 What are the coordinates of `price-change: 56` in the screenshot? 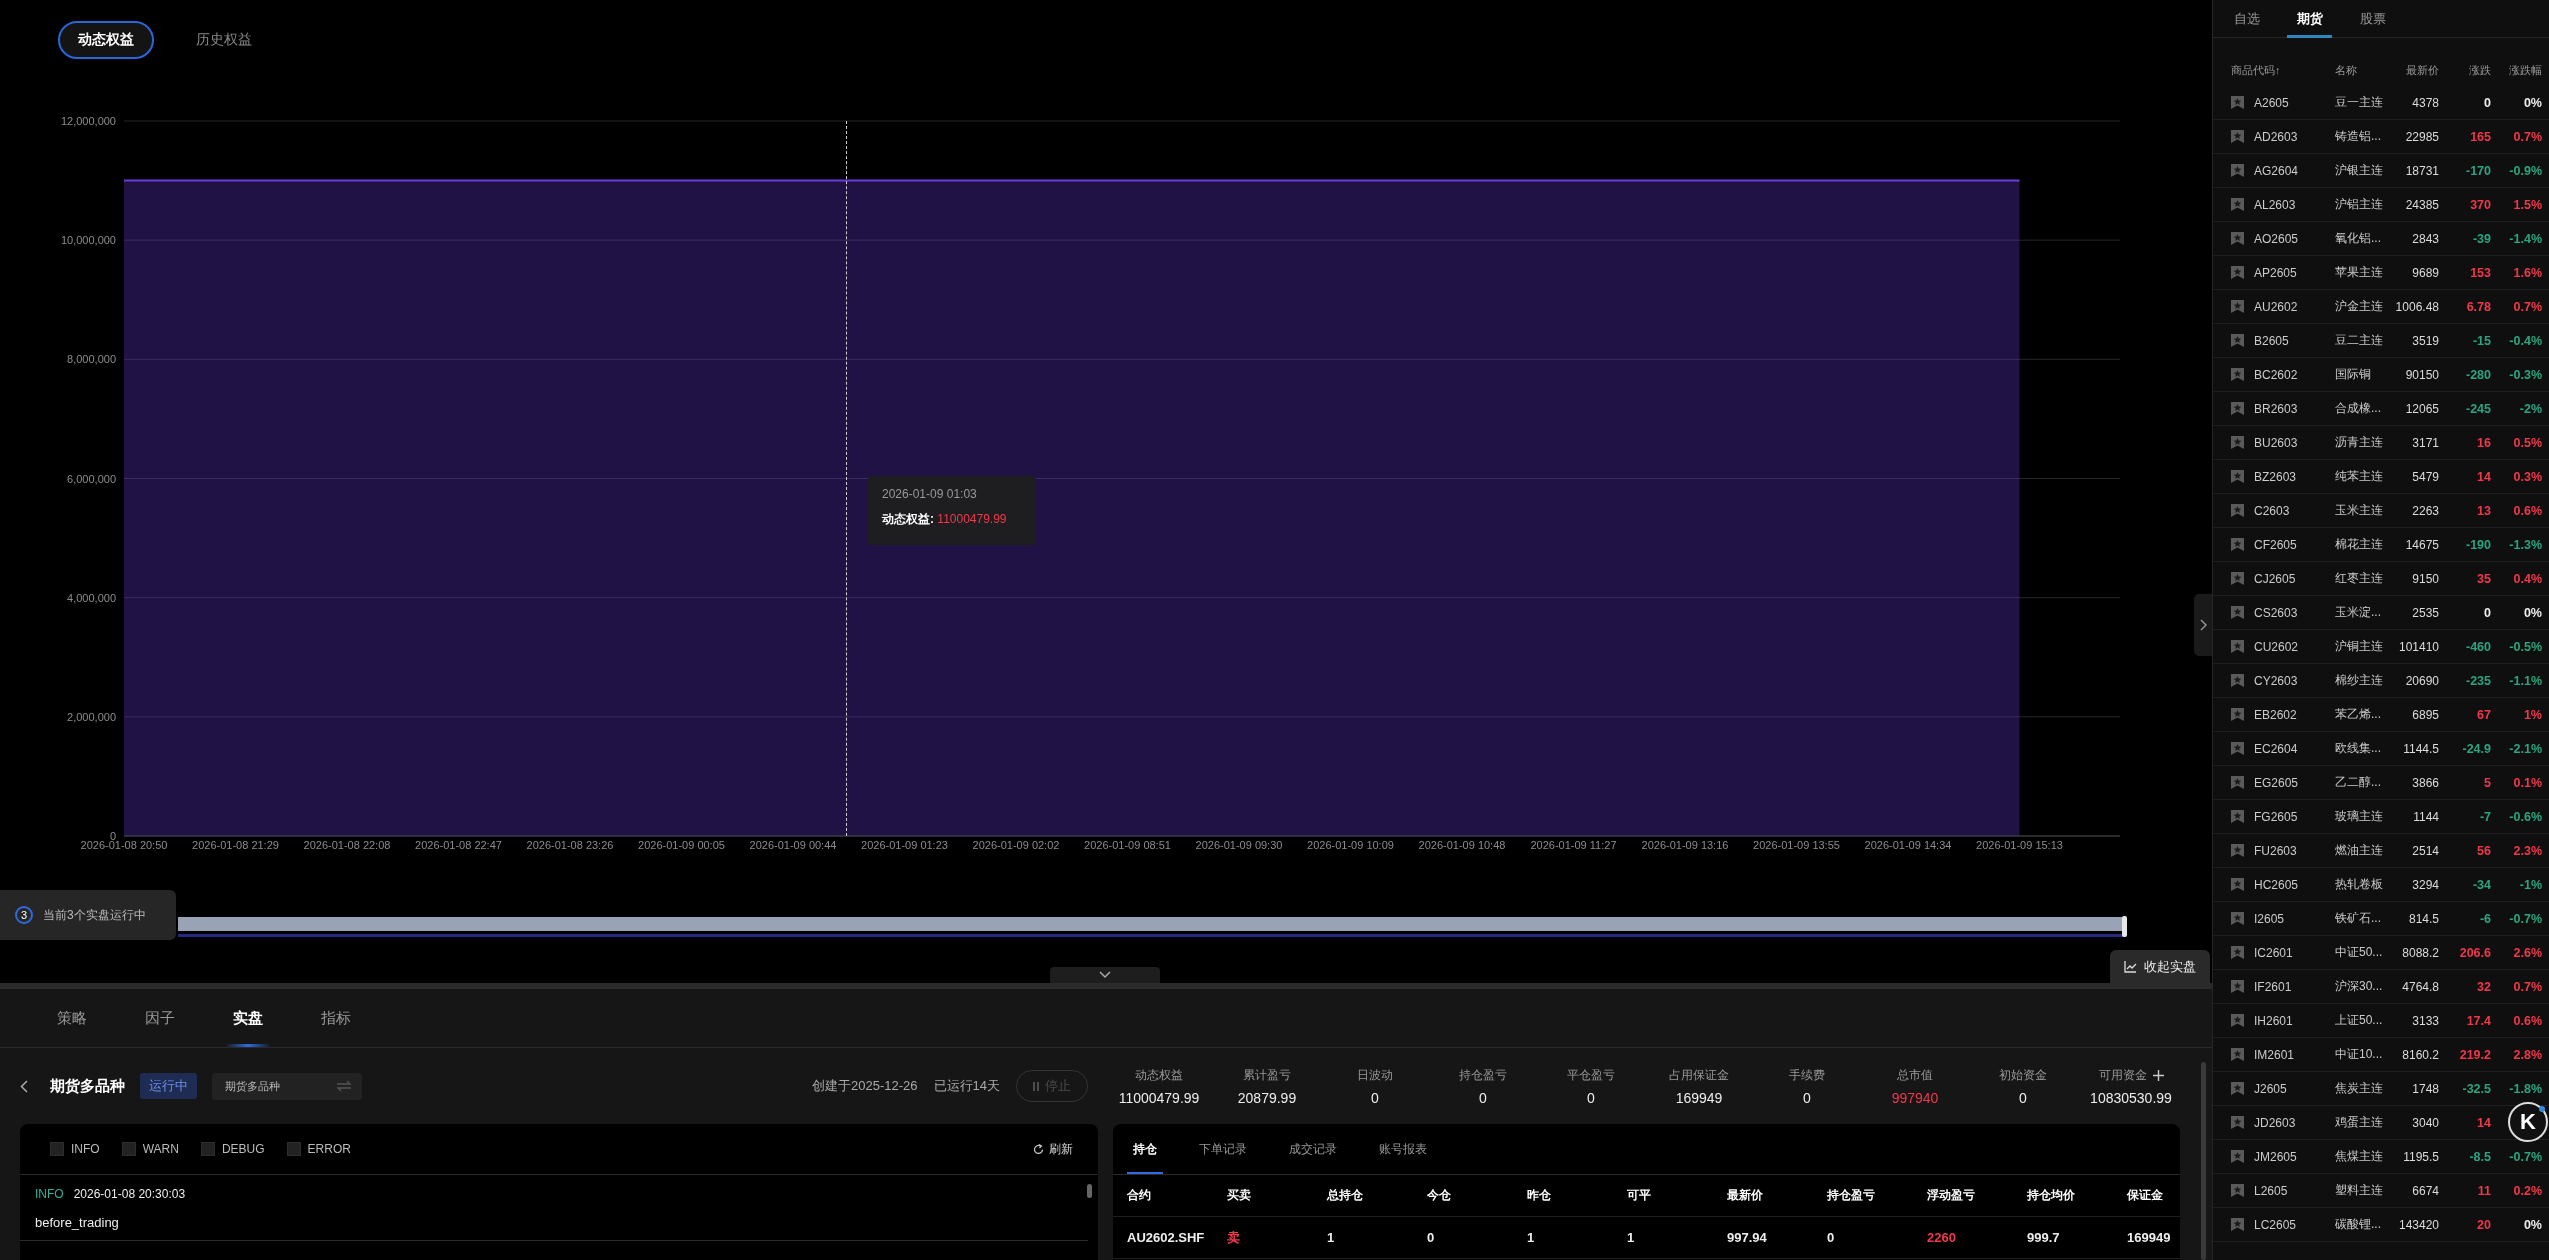 It's located at (2484, 850).